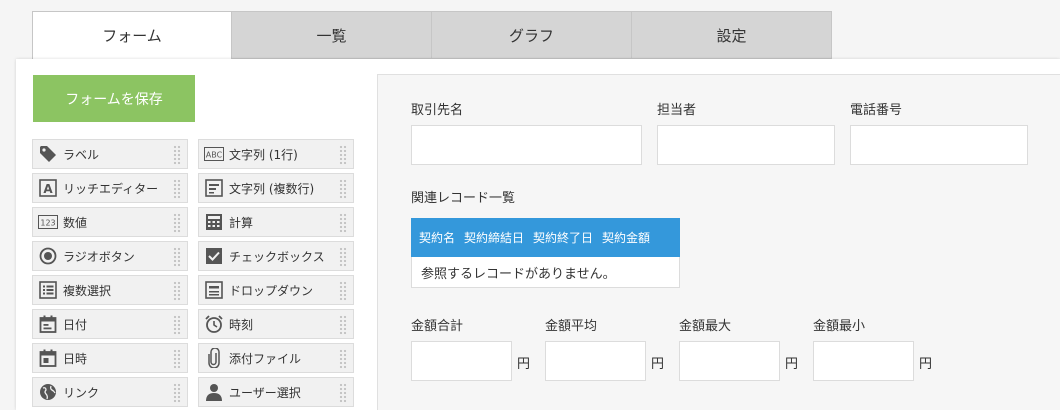 Image resolution: width=1060 pixels, height=410 pixels. Describe the element at coordinates (437, 326) in the screenshot. I see `amount-total-label: 金額合計` at that location.